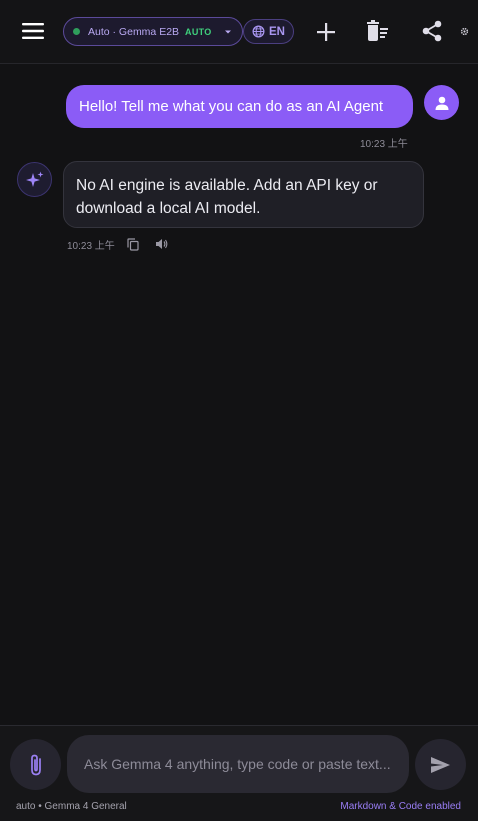 The width and height of the screenshot is (478, 821). What do you see at coordinates (384, 144) in the screenshot?
I see `user-message-time: 10:23 上午` at bounding box center [384, 144].